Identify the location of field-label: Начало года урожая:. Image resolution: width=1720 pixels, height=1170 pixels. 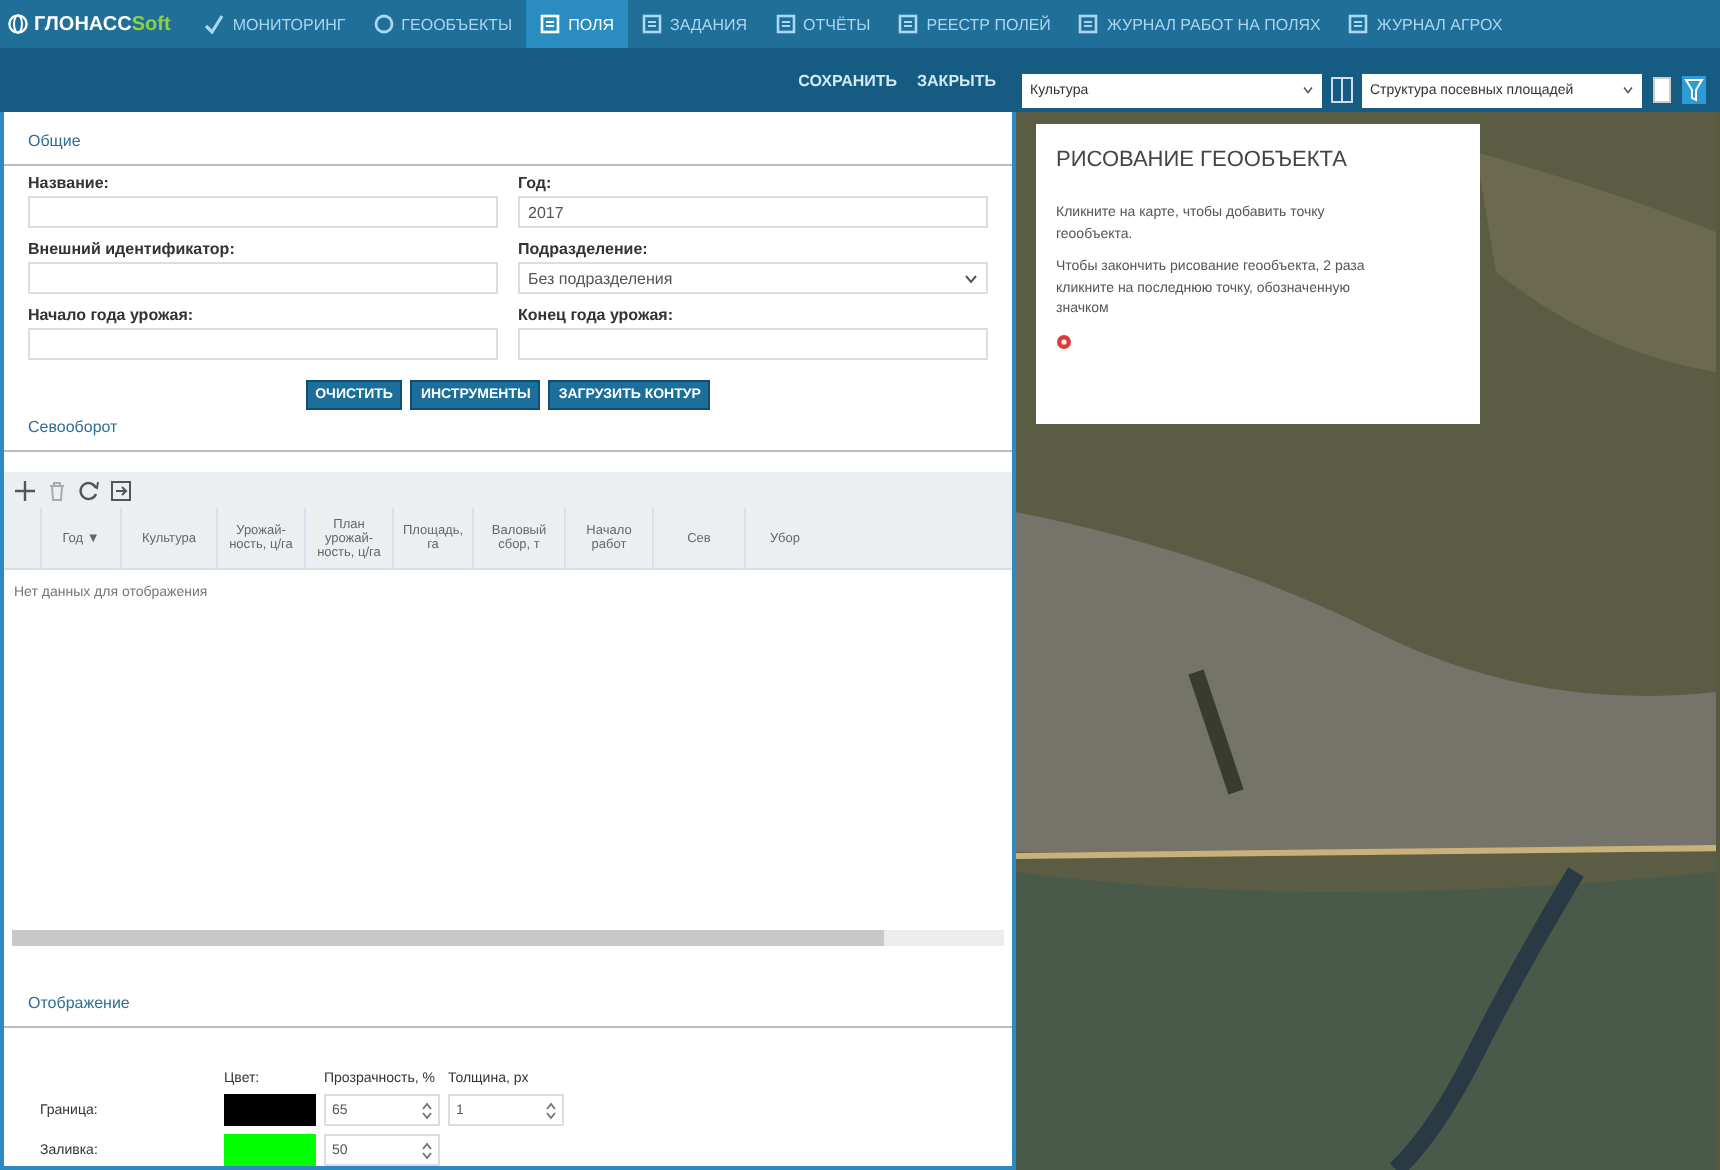
(112, 315).